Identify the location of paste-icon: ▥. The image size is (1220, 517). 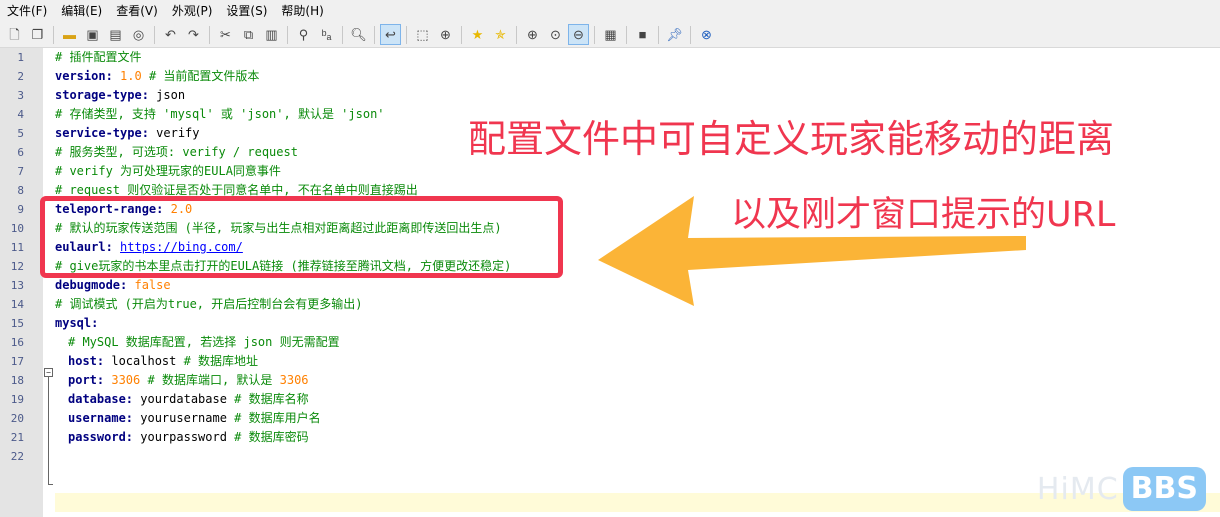
(271, 34).